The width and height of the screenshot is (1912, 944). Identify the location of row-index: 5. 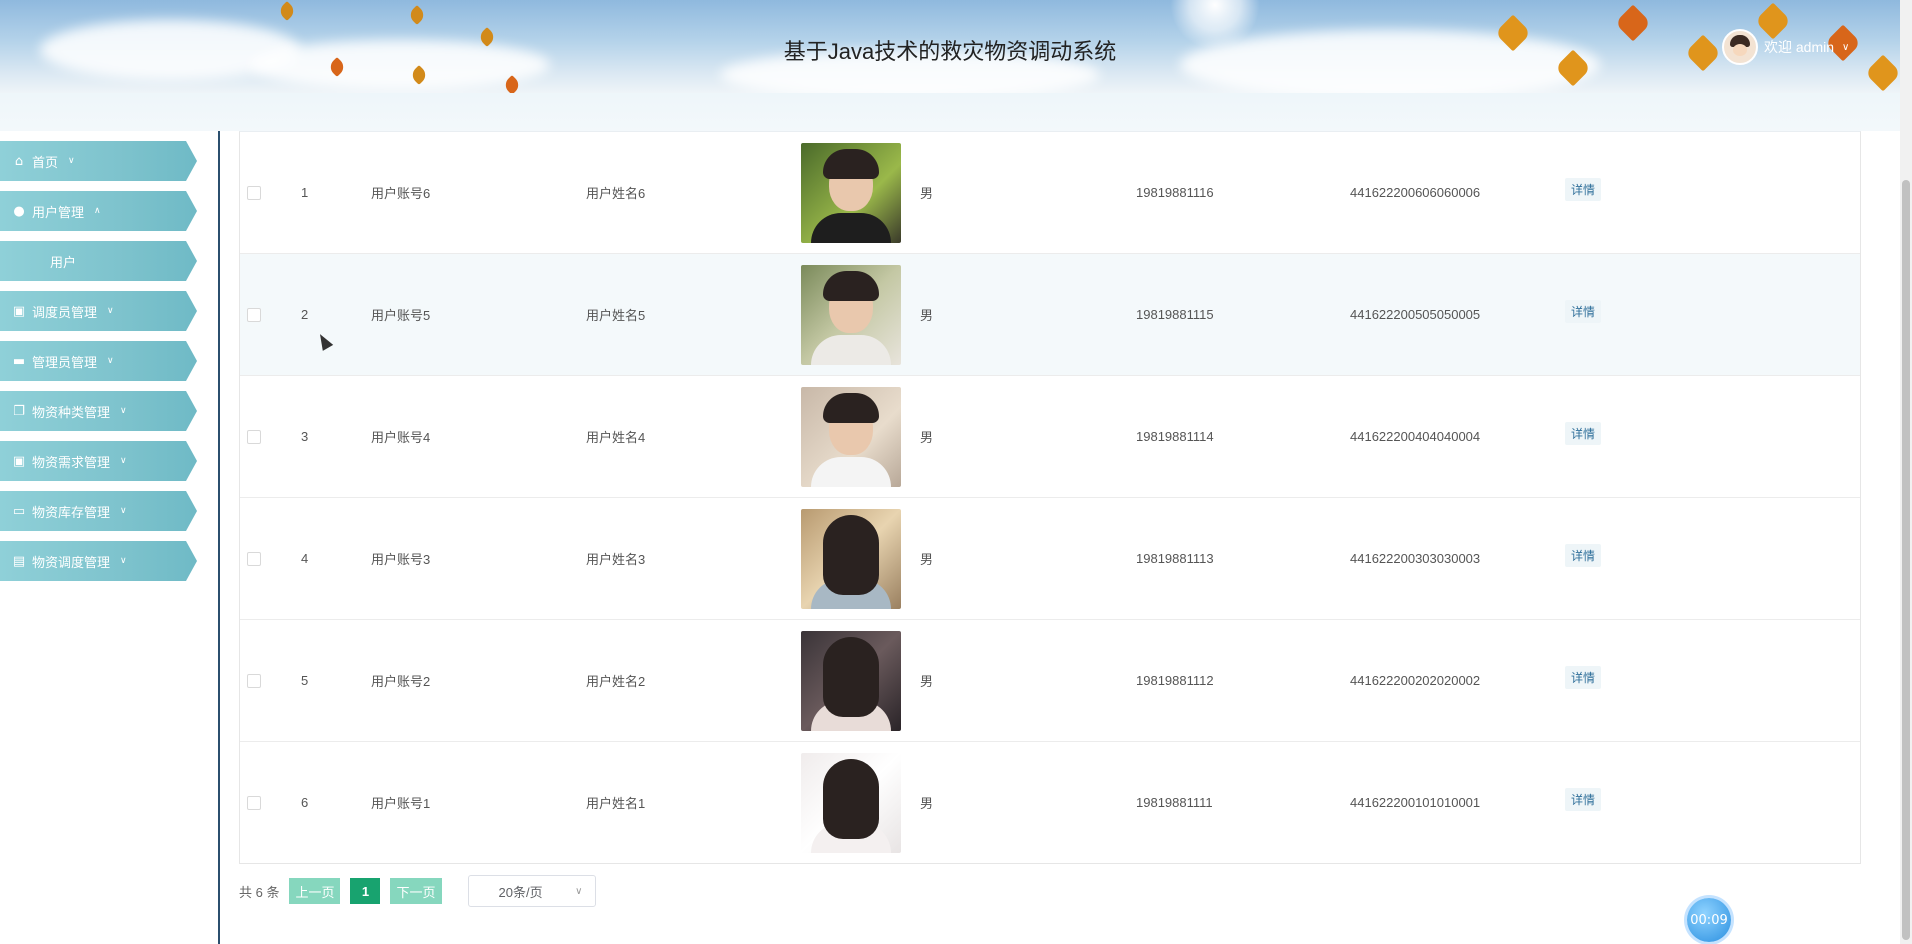
(305, 680).